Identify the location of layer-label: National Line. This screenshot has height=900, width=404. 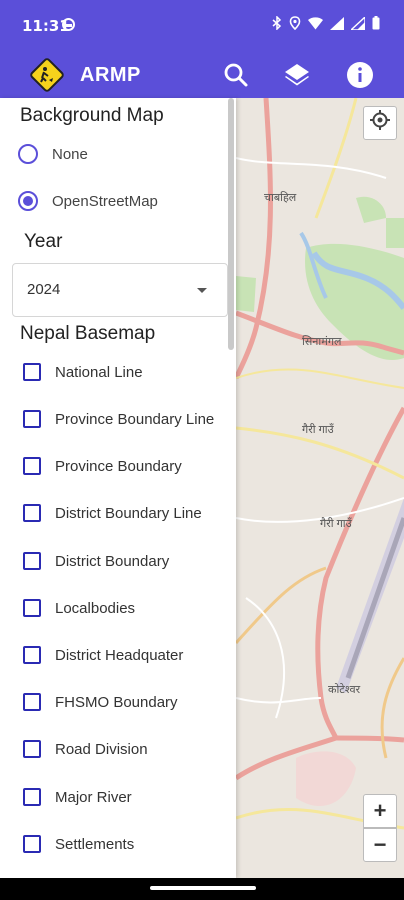
(99, 372).